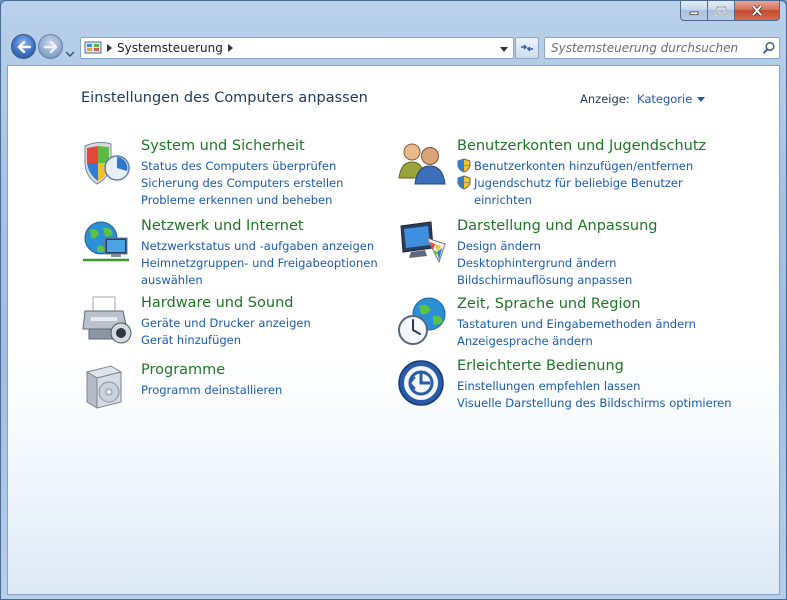  I want to click on clock-globe-icon, so click(422, 321).